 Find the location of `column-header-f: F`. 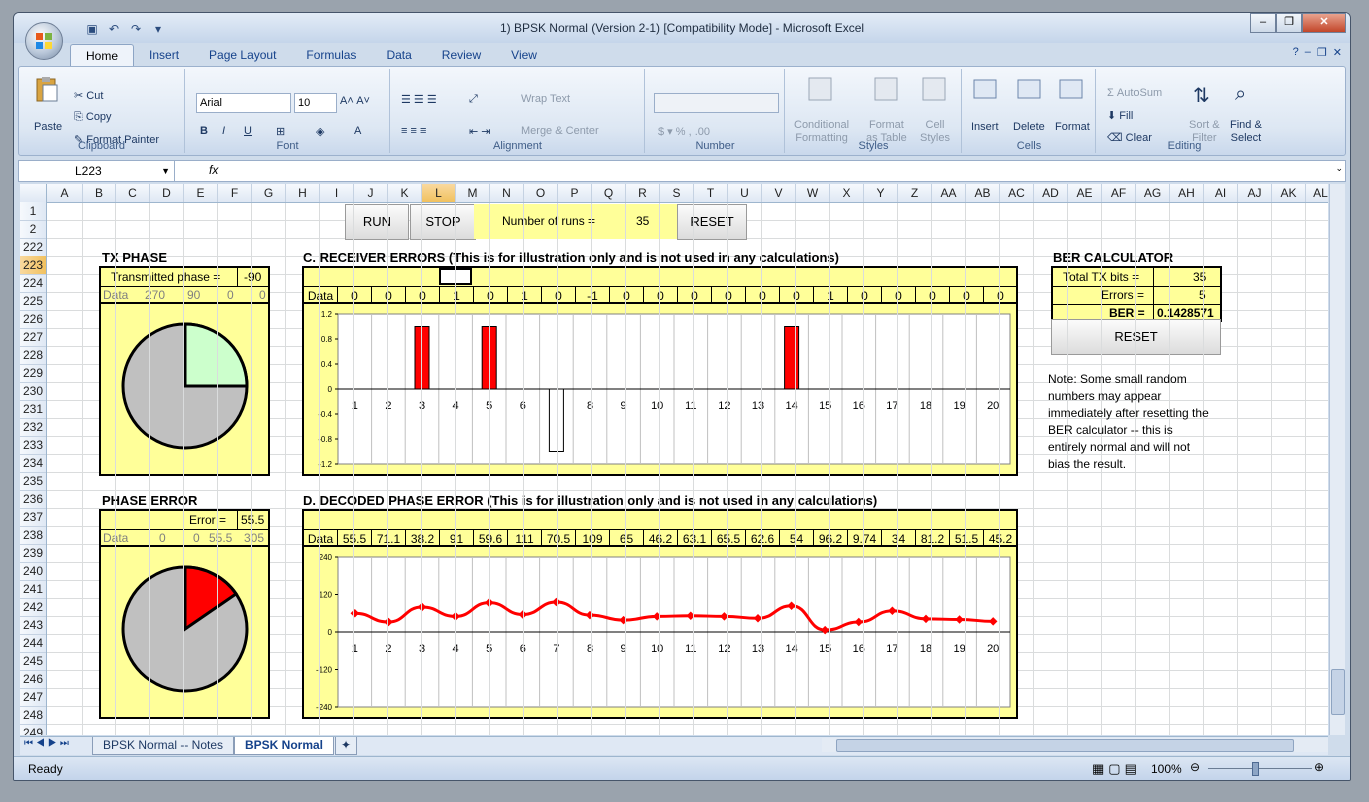

column-header-f: F is located at coordinates (235, 193).